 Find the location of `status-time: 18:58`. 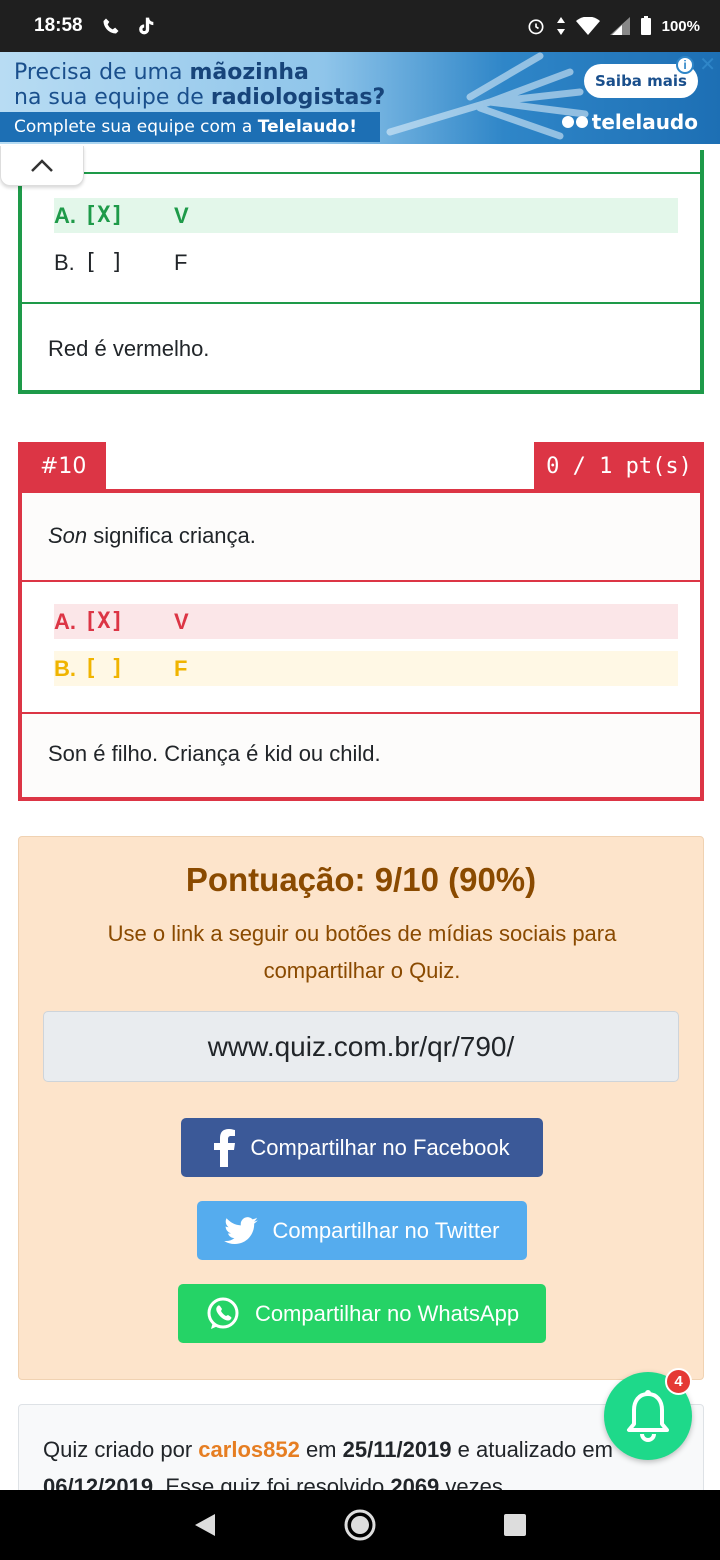

status-time: 18:58 is located at coordinates (58, 25).